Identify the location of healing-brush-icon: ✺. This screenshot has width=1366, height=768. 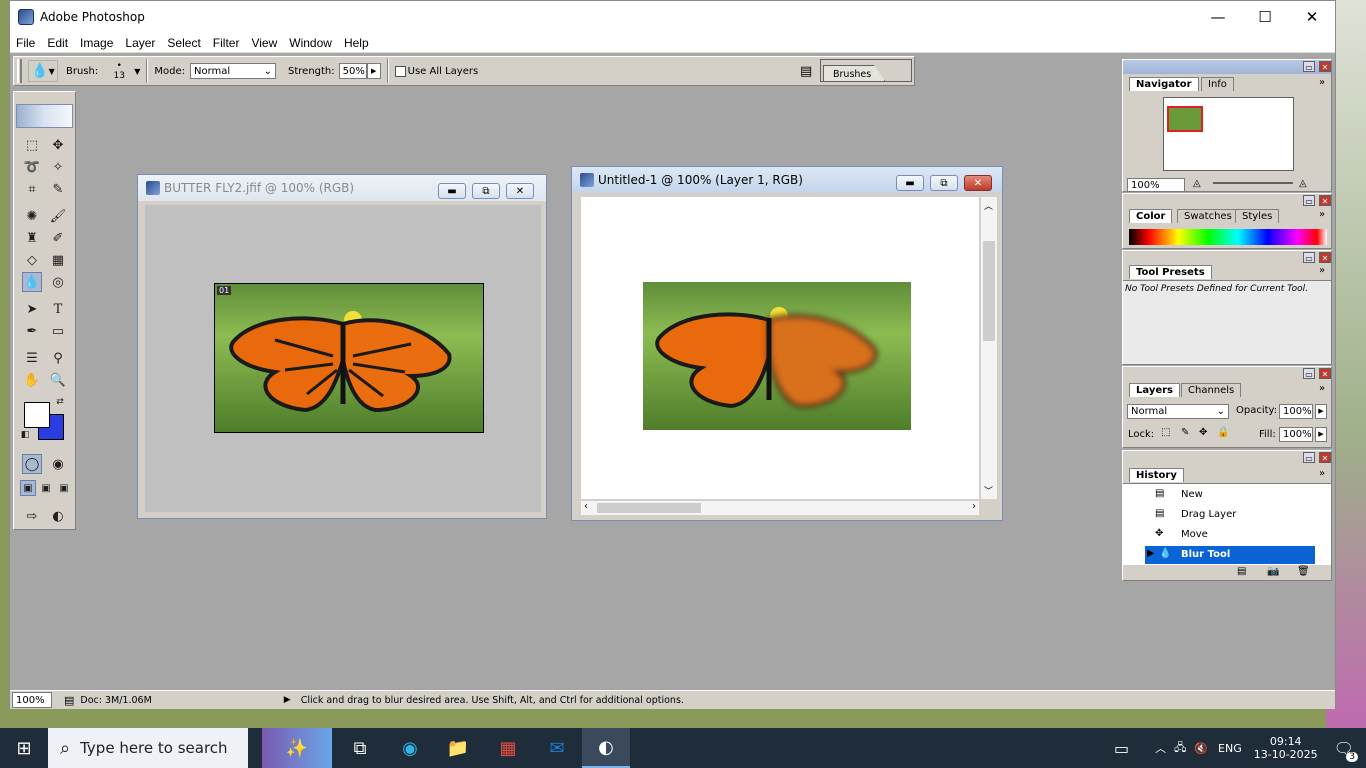
(32, 216).